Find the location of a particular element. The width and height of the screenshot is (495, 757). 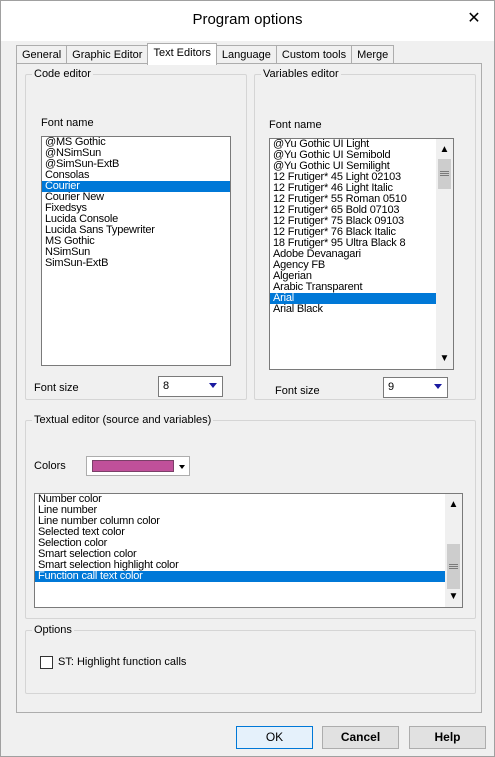

color-item: Line number column color is located at coordinates (241, 521).